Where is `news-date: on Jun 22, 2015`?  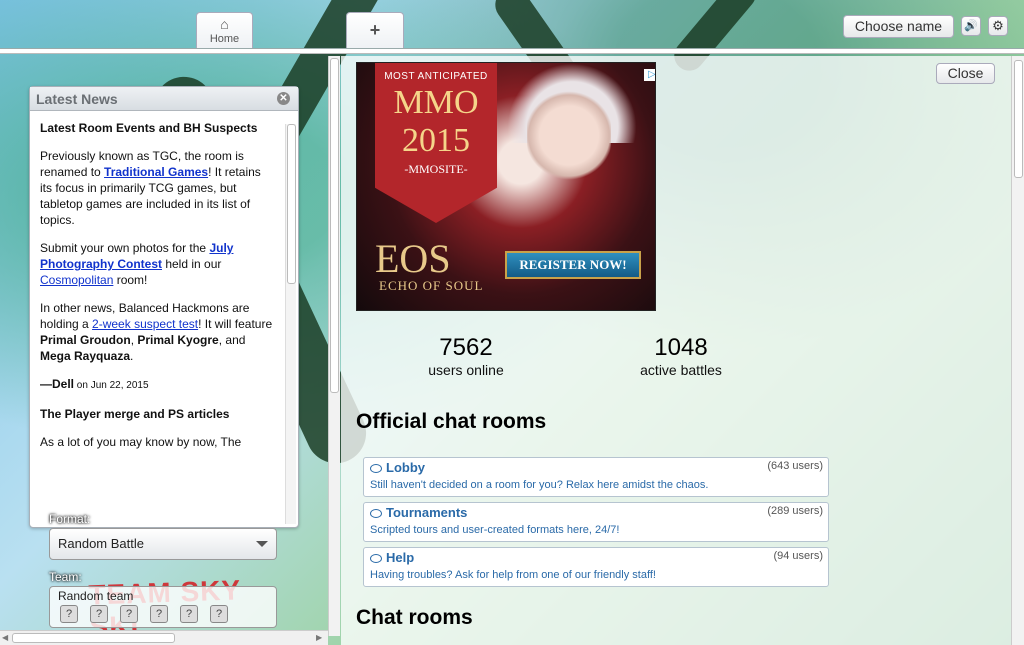 news-date: on Jun 22, 2015 is located at coordinates (111, 385).